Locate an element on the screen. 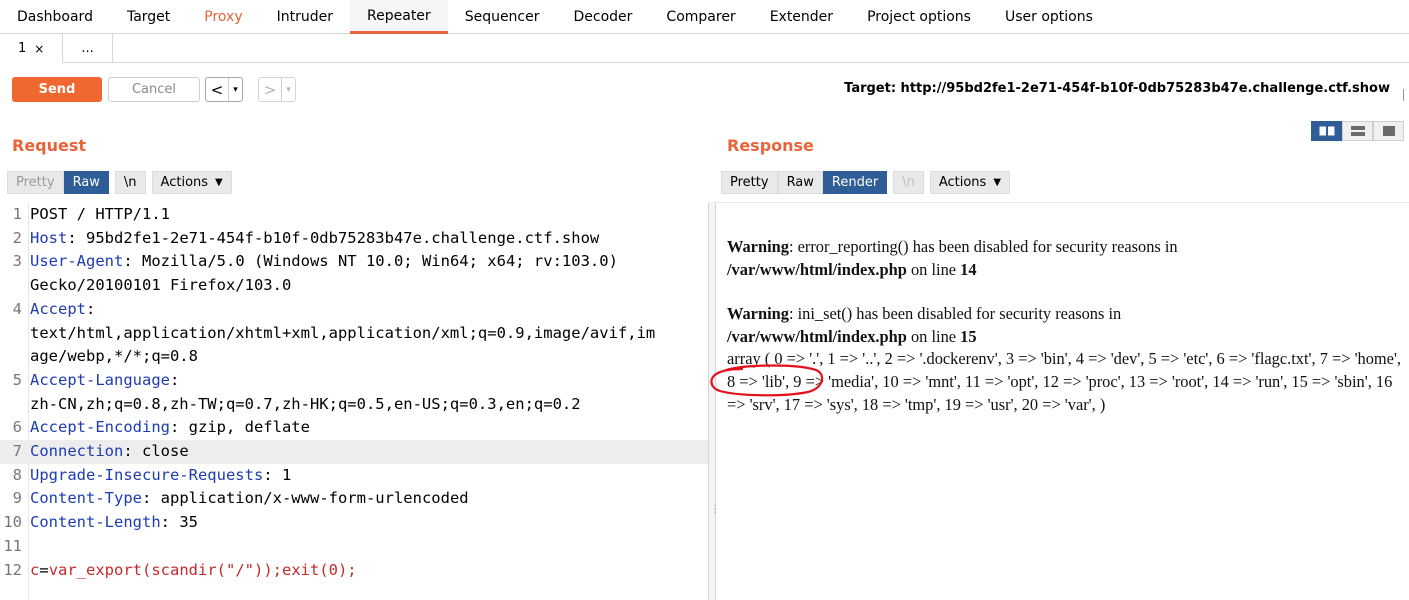  tab-user-options: User options is located at coordinates (1049, 17).